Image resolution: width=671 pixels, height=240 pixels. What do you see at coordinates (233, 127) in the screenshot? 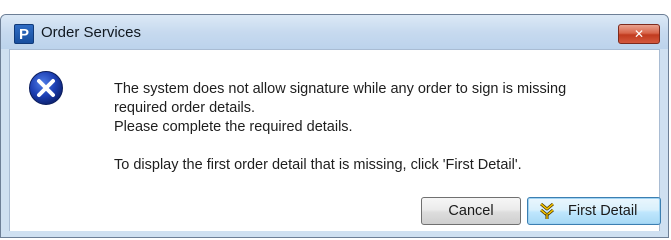
I see `message-line-3: Please complete the required details.` at bounding box center [233, 127].